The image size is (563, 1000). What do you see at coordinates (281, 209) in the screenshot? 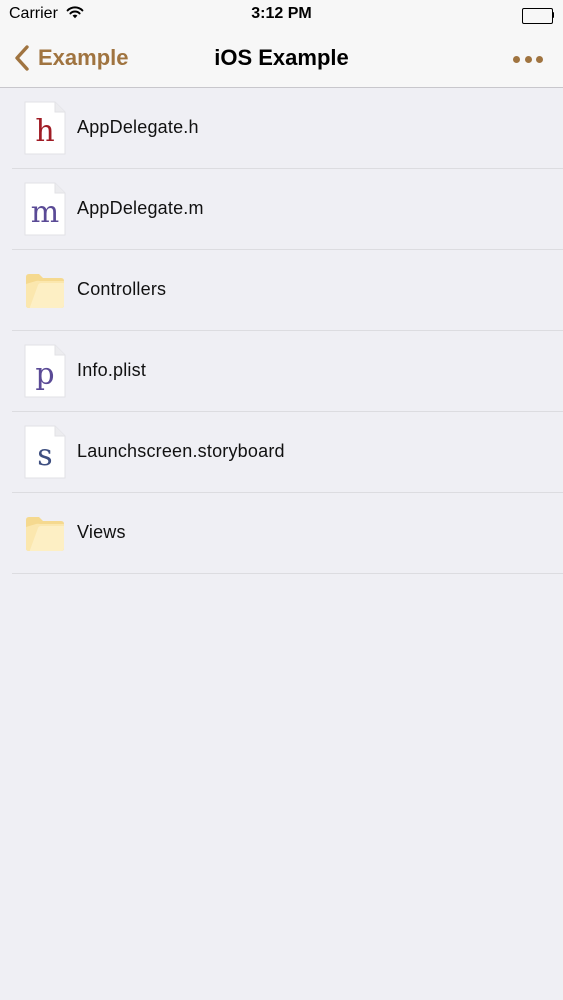
I see `file-row-appdelegate-m: m AppDelegate.m` at bounding box center [281, 209].